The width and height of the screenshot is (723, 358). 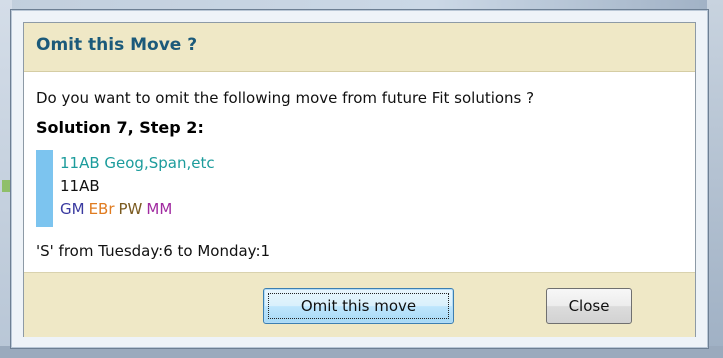 I want to click on teacher-code: GM, so click(x=72, y=209).